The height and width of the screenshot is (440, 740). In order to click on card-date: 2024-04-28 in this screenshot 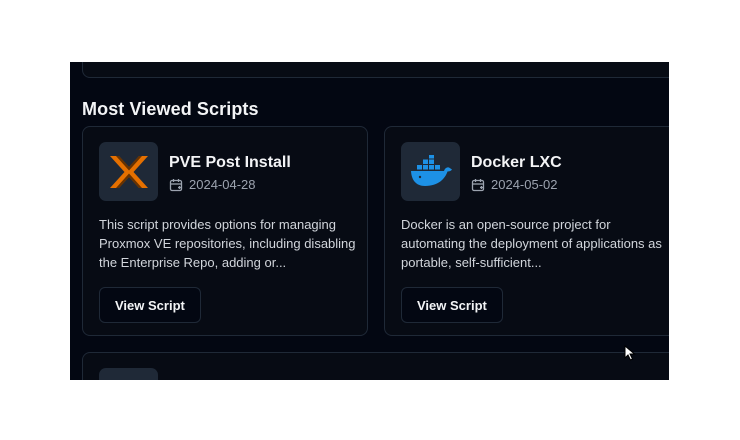, I will do `click(212, 184)`.